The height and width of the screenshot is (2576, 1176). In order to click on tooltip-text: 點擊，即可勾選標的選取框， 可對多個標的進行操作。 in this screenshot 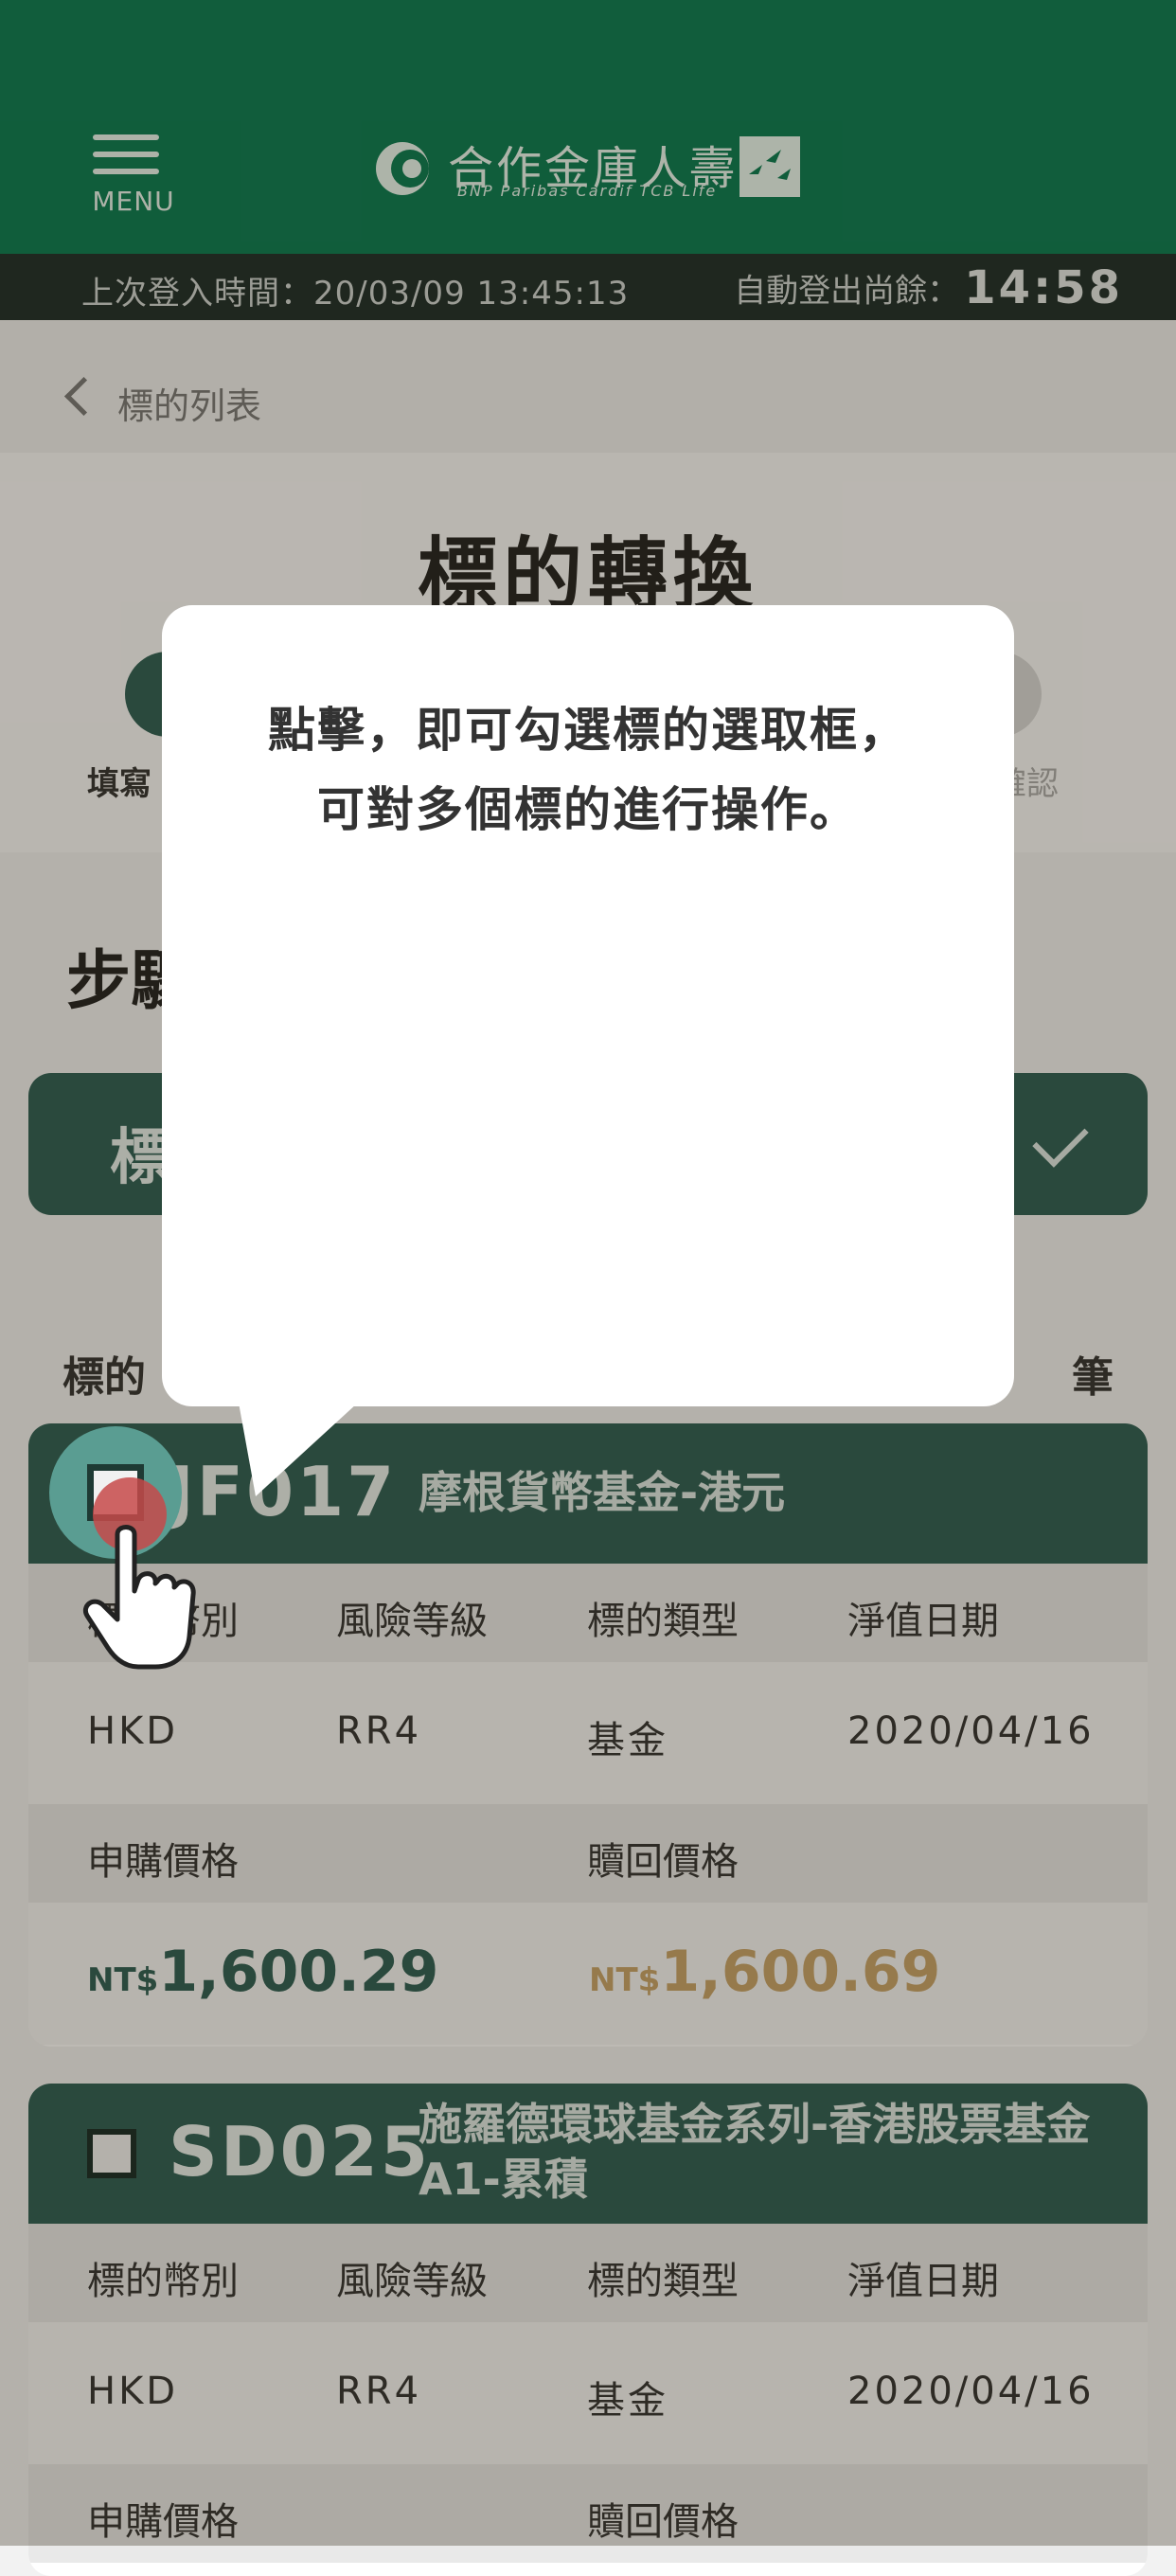, I will do `click(588, 770)`.